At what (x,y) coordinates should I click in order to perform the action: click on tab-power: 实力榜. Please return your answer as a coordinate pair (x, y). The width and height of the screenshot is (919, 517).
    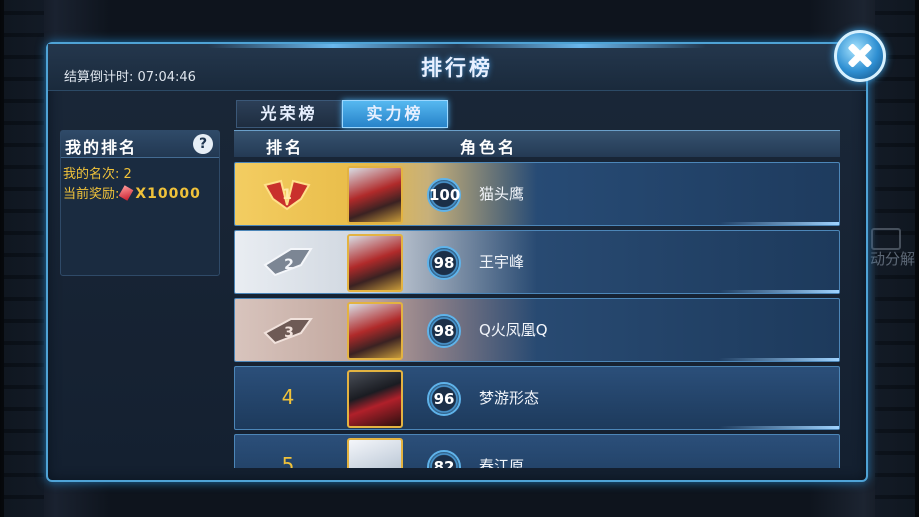
    Looking at the image, I should click on (395, 114).